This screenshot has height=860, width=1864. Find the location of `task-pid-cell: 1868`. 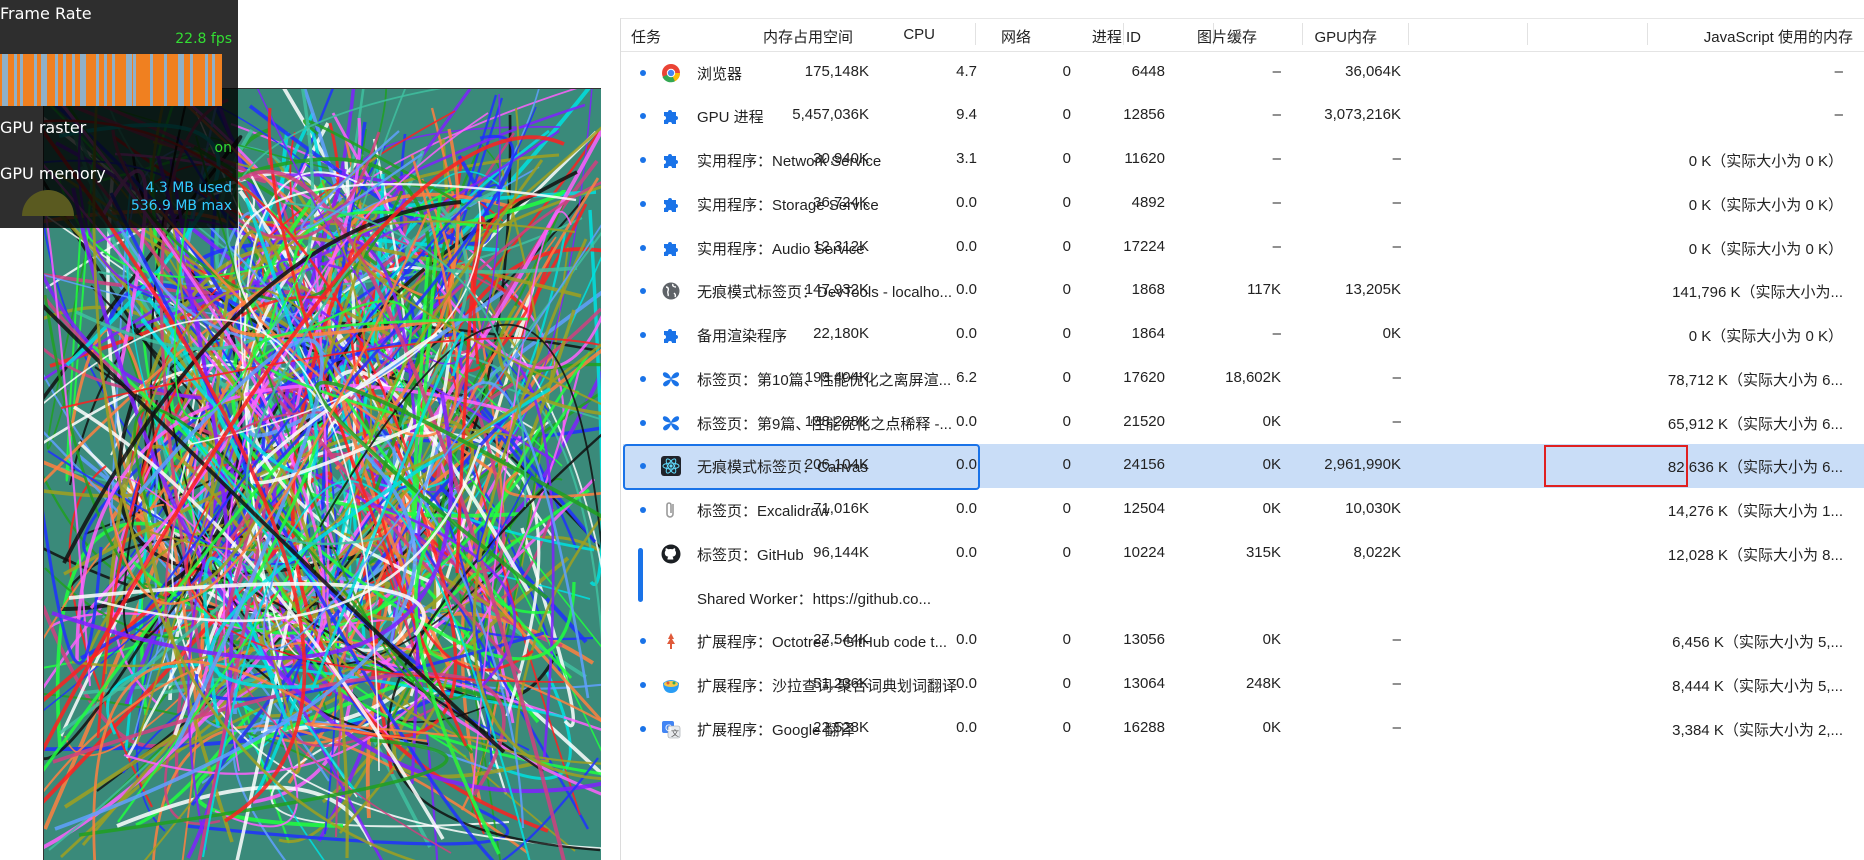

task-pid-cell: 1868 is located at coordinates (1148, 289).